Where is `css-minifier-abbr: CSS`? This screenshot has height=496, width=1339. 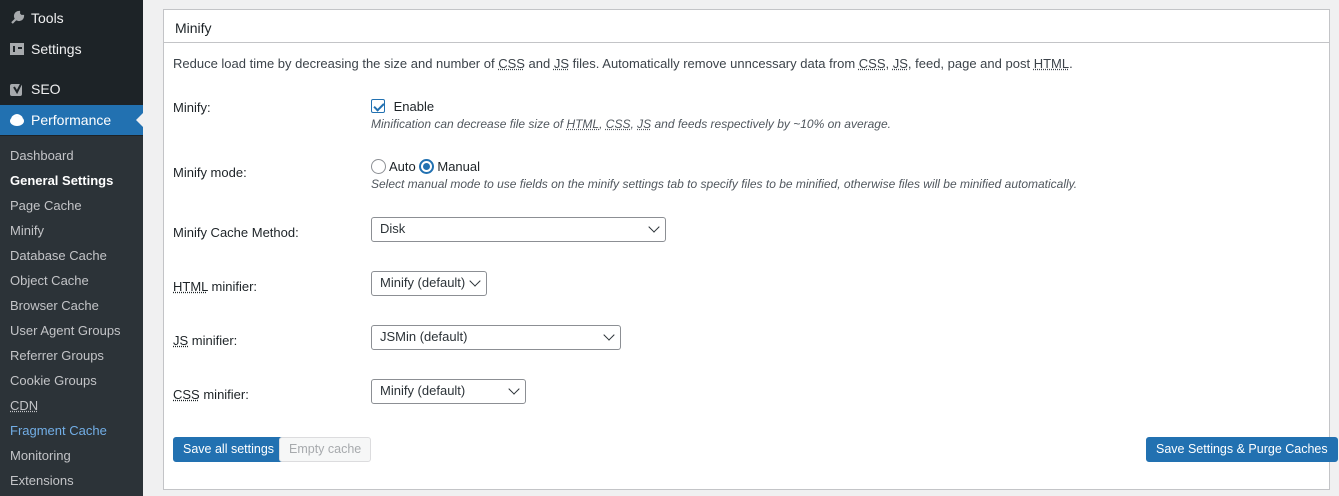 css-minifier-abbr: CSS is located at coordinates (186, 394).